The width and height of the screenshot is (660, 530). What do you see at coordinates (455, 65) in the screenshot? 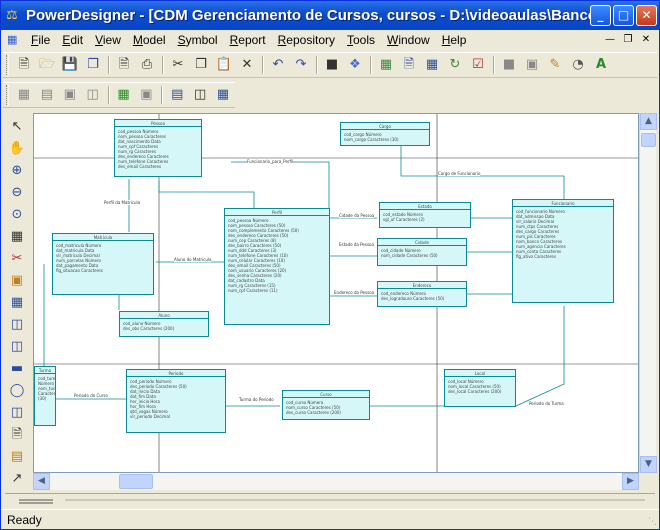
I see `refresh-icon: ↻` at bounding box center [455, 65].